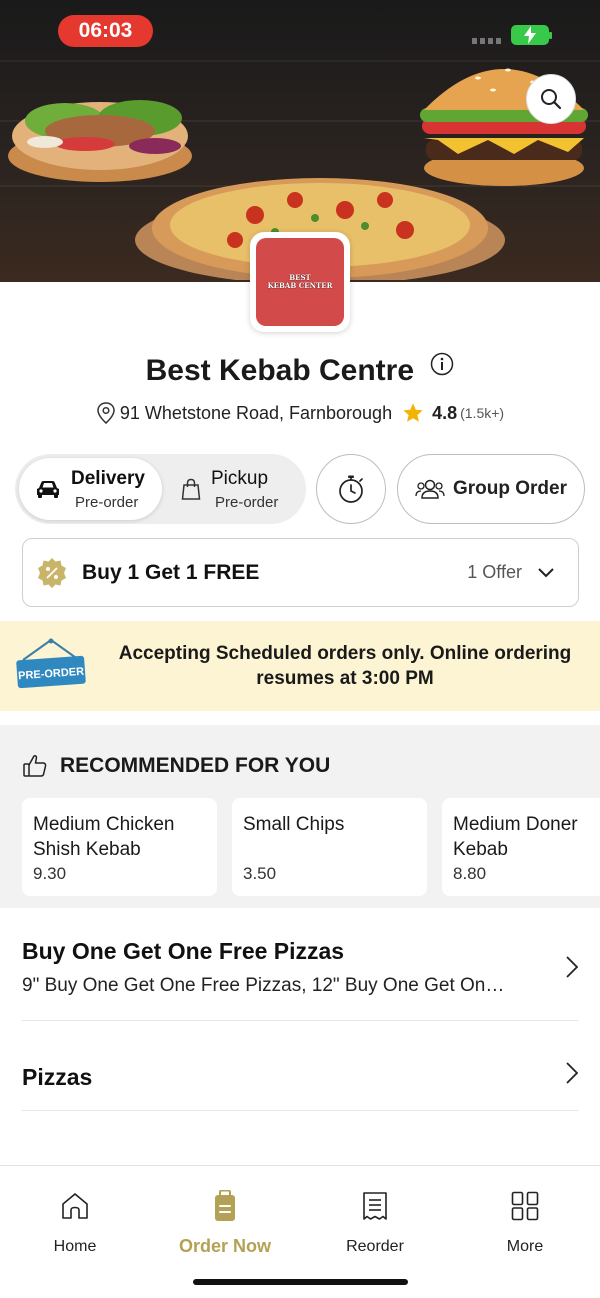 The height and width of the screenshot is (1298, 600). What do you see at coordinates (75, 1246) in the screenshot?
I see `tab-label: Home` at bounding box center [75, 1246].